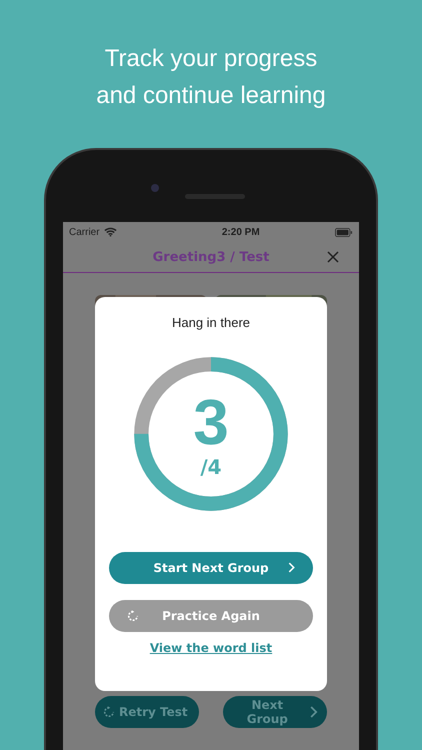  Describe the element at coordinates (211, 422) in the screenshot. I see `score-value: 3` at that location.